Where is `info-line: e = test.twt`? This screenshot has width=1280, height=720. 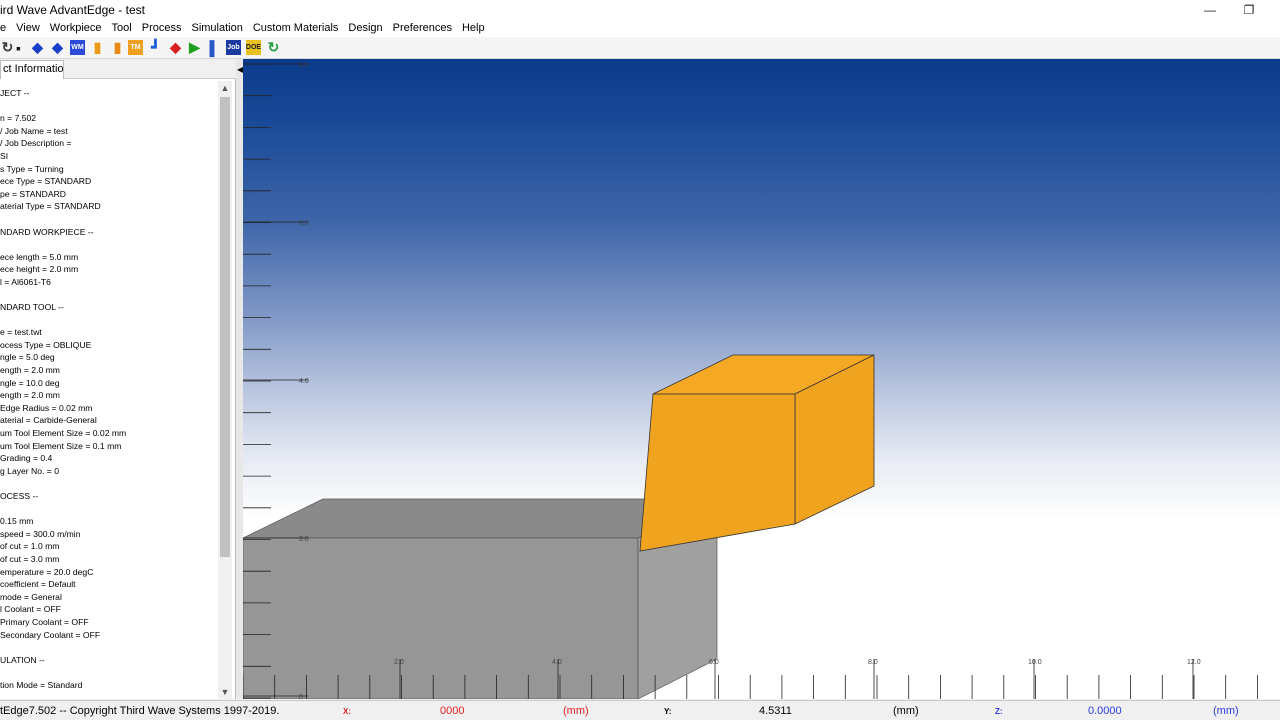 info-line: e = test.twt is located at coordinates (21, 332).